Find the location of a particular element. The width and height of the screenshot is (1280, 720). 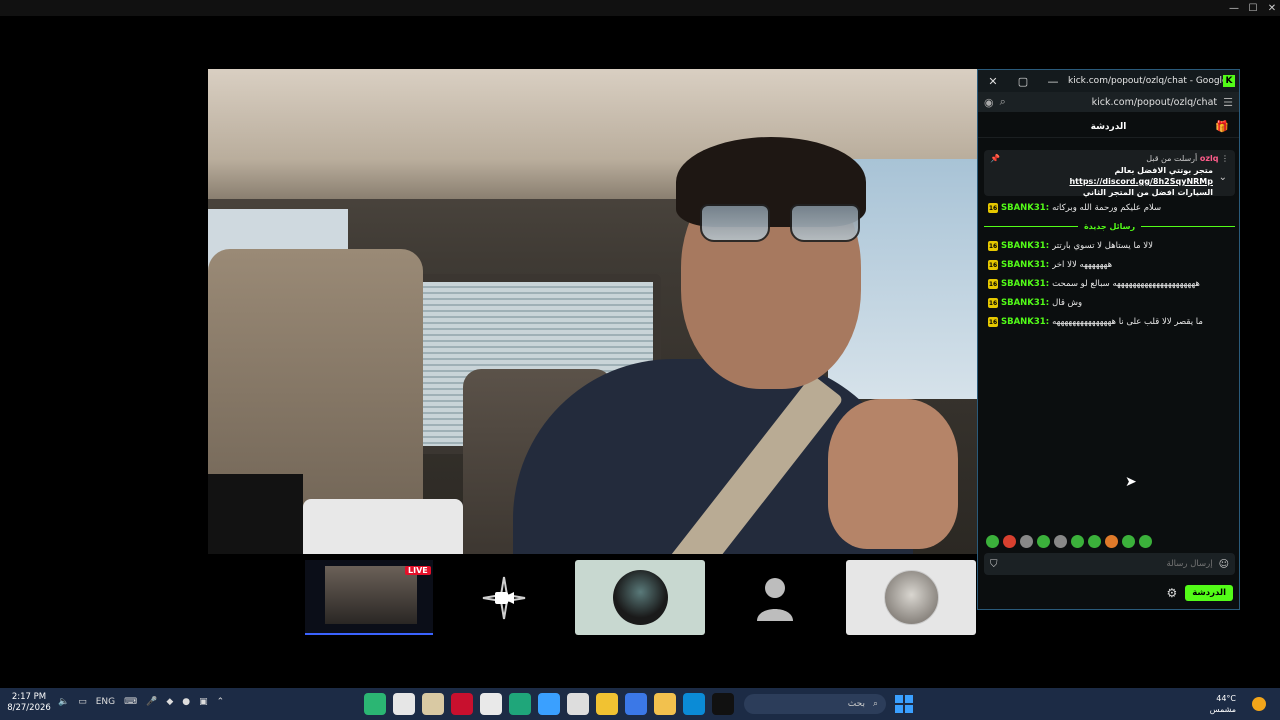

clock: 2:17 PM 8/27/2026 is located at coordinates (29, 703).